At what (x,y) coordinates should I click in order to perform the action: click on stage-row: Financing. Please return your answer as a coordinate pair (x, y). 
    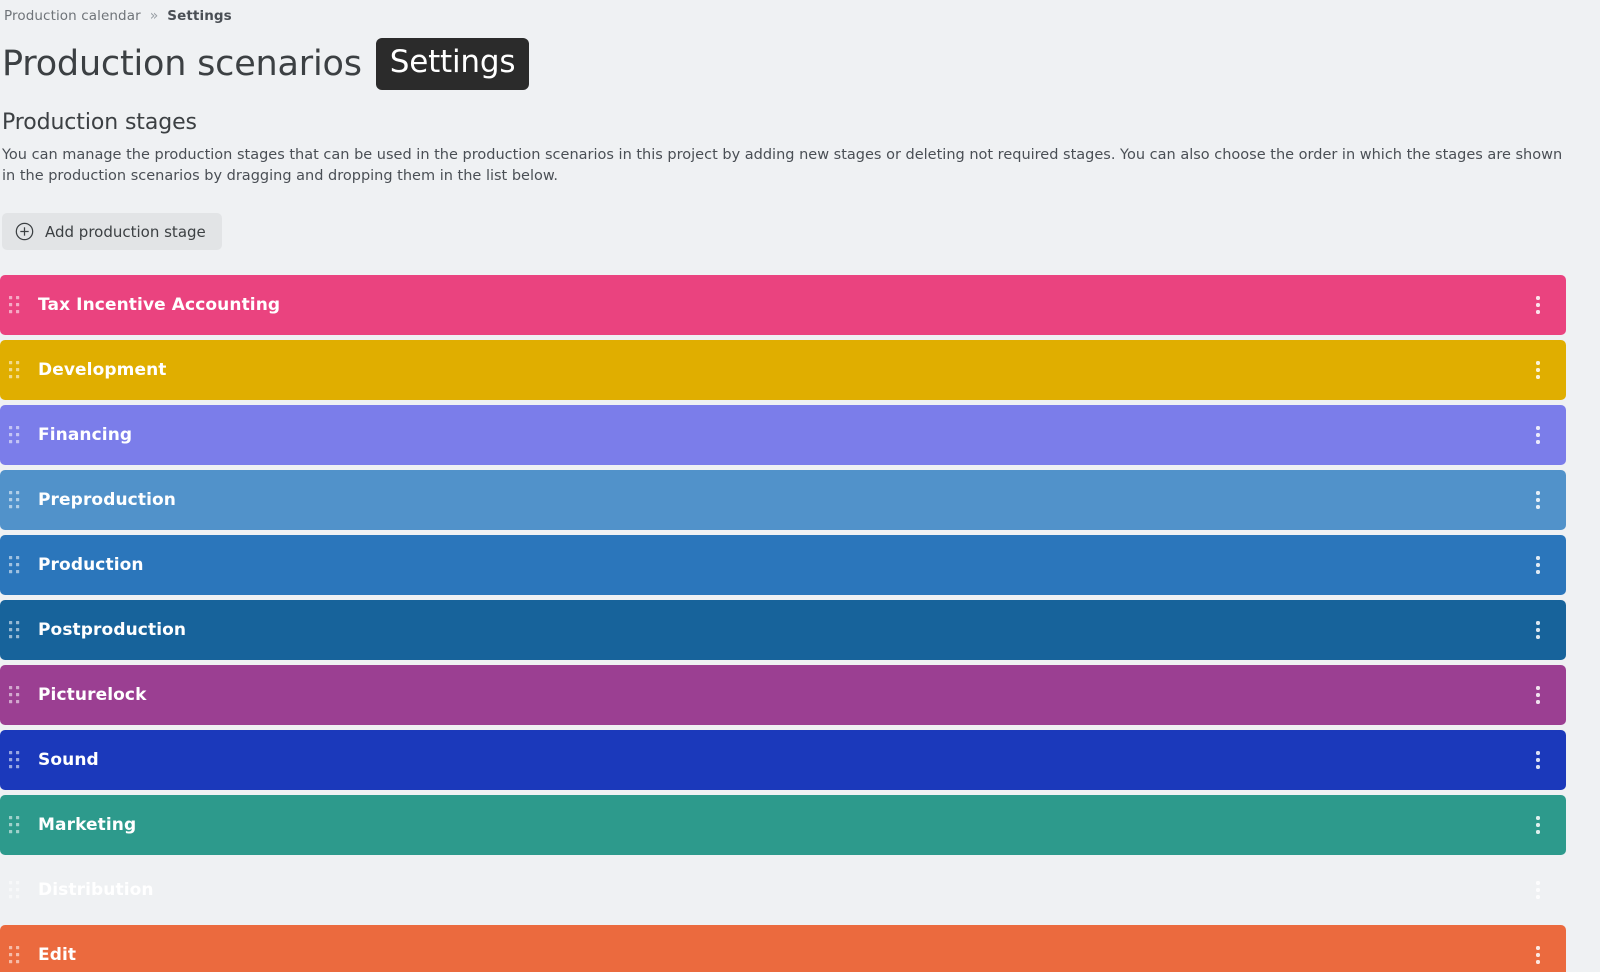
    Looking at the image, I should click on (783, 435).